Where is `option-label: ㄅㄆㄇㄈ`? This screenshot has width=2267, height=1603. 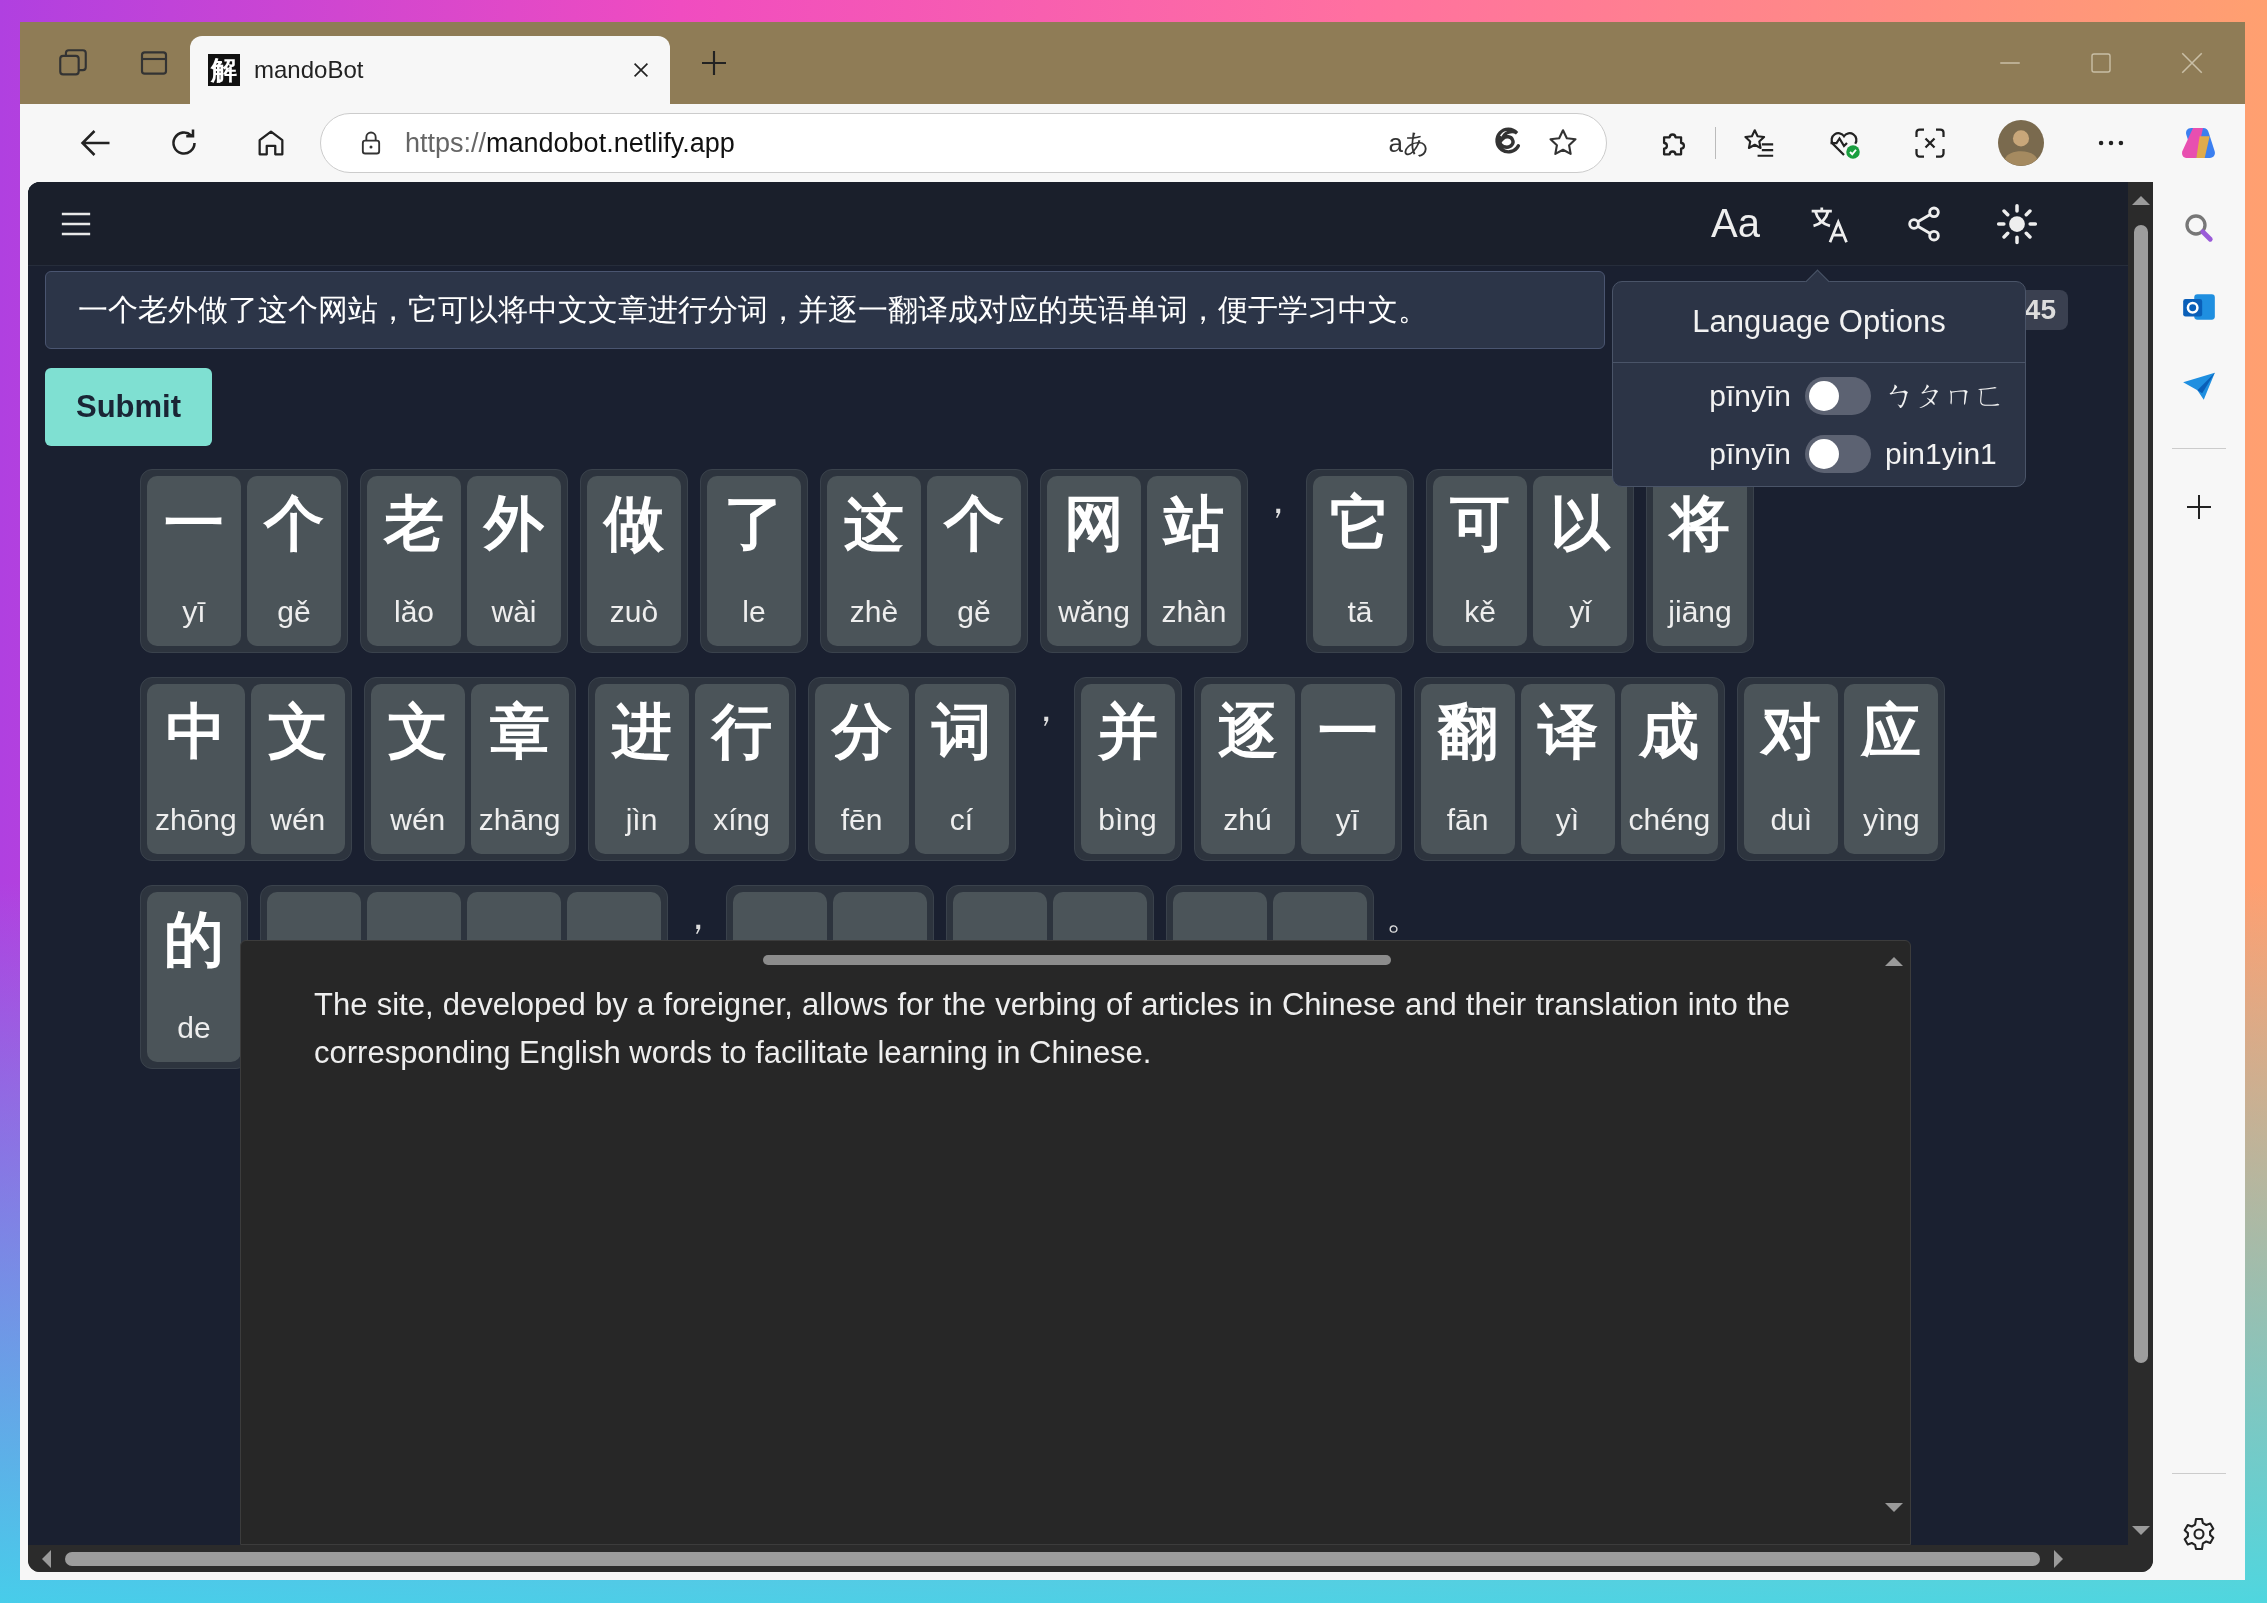 option-label: ㄅㄆㄇㄈ is located at coordinates (1945, 395).